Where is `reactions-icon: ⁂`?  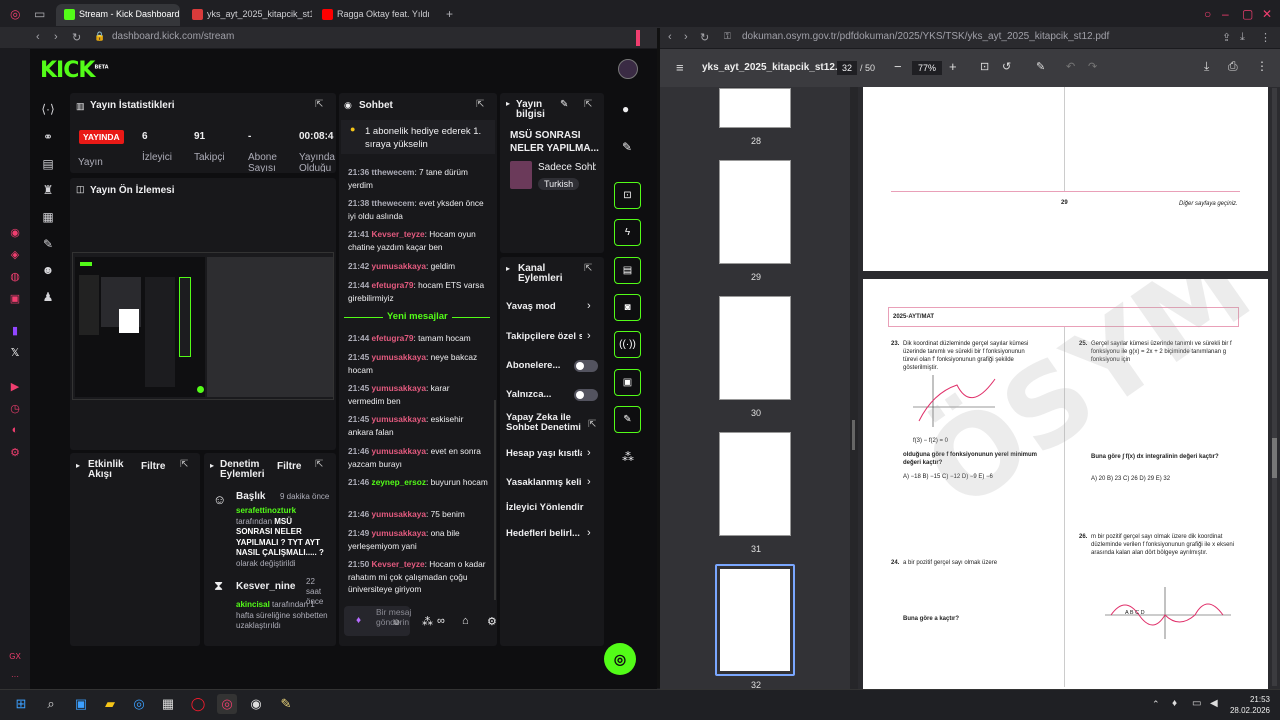
reactions-icon: ⁂ is located at coordinates (427, 621).